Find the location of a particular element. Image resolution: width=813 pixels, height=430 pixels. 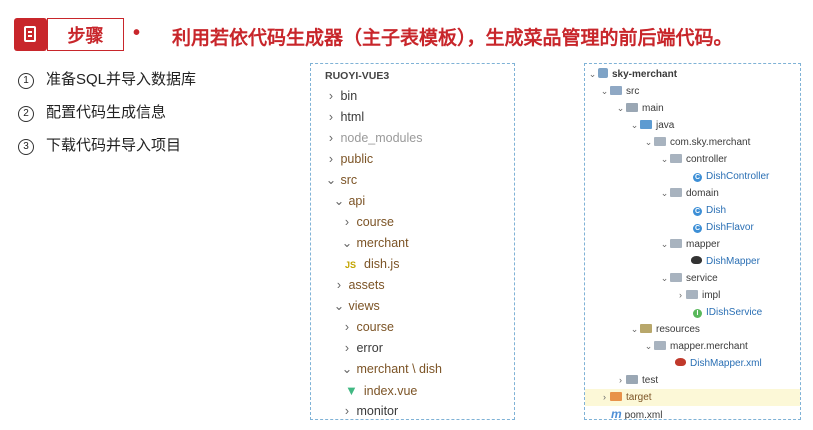

tree-item-label: DishMapper is located at coordinates (733, 261).